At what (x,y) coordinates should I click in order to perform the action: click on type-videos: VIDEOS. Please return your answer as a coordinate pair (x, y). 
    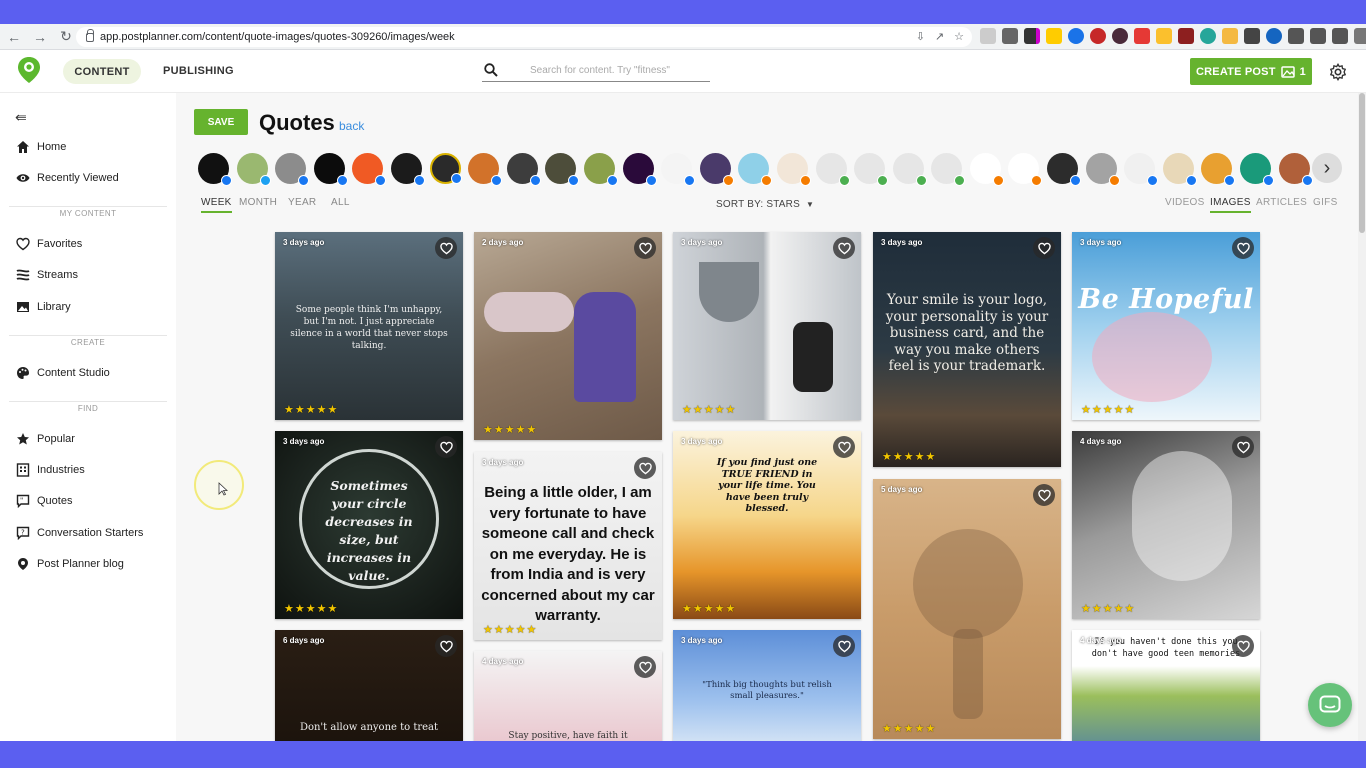
    Looking at the image, I should click on (1185, 202).